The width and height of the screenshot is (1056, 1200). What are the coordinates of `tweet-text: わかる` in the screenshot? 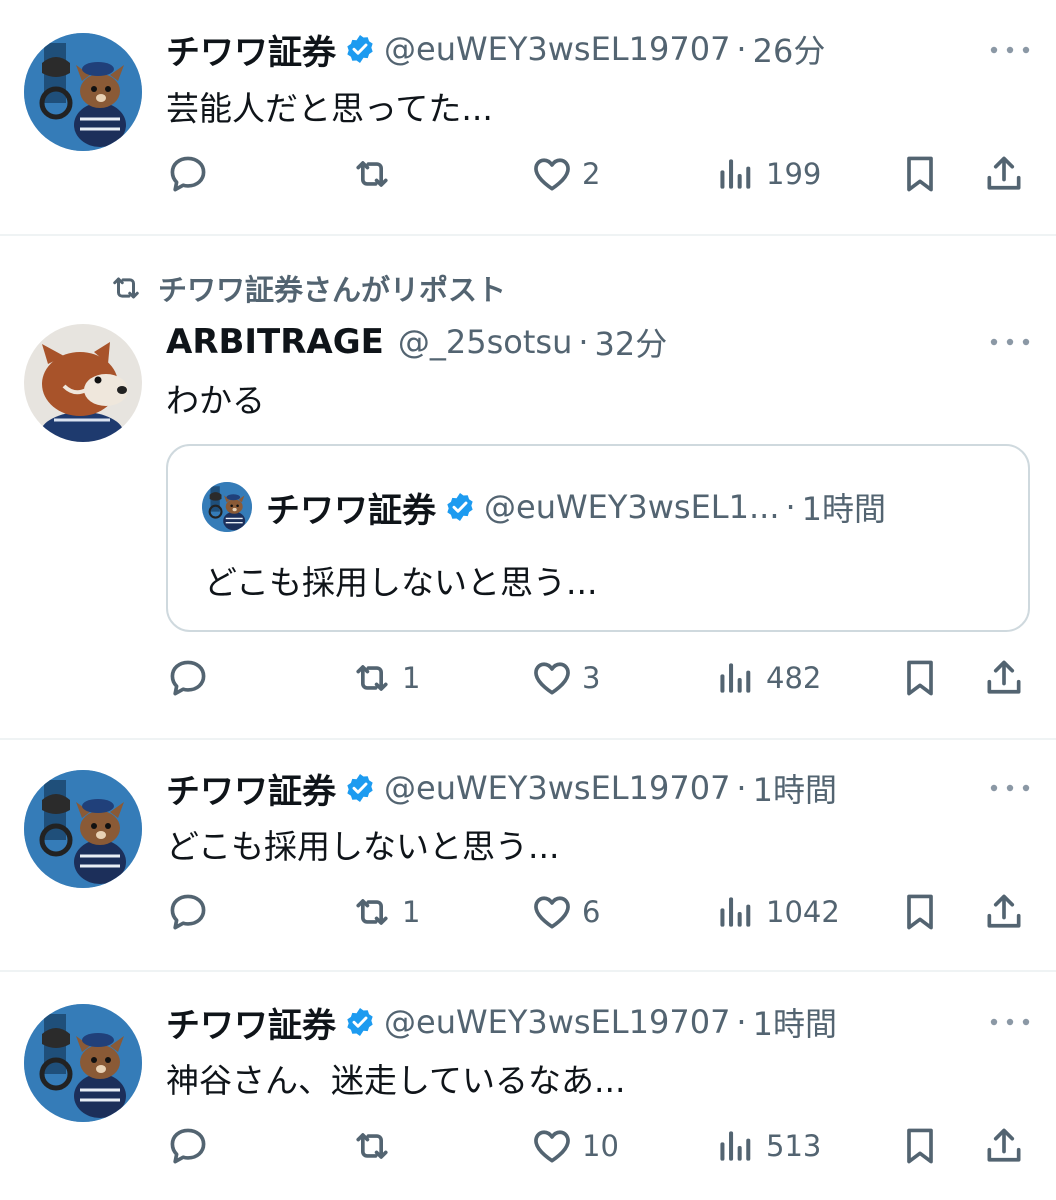 It's located at (215, 400).